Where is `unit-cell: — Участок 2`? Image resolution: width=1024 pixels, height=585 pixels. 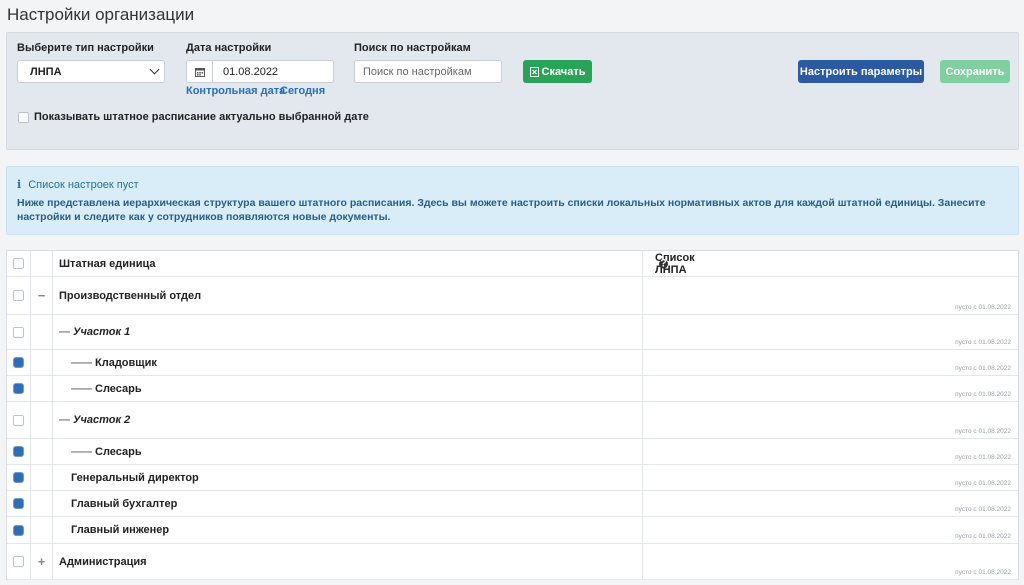 unit-cell: — Участок 2 is located at coordinates (94, 420).